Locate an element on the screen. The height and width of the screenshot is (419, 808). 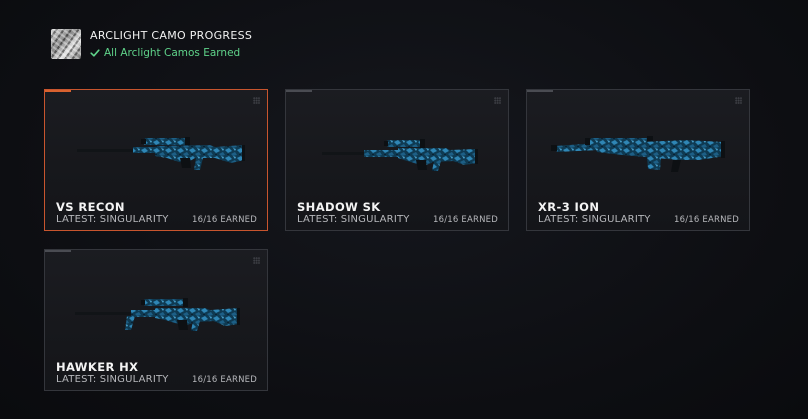
weapon-name: SHADOW SK is located at coordinates (339, 207).